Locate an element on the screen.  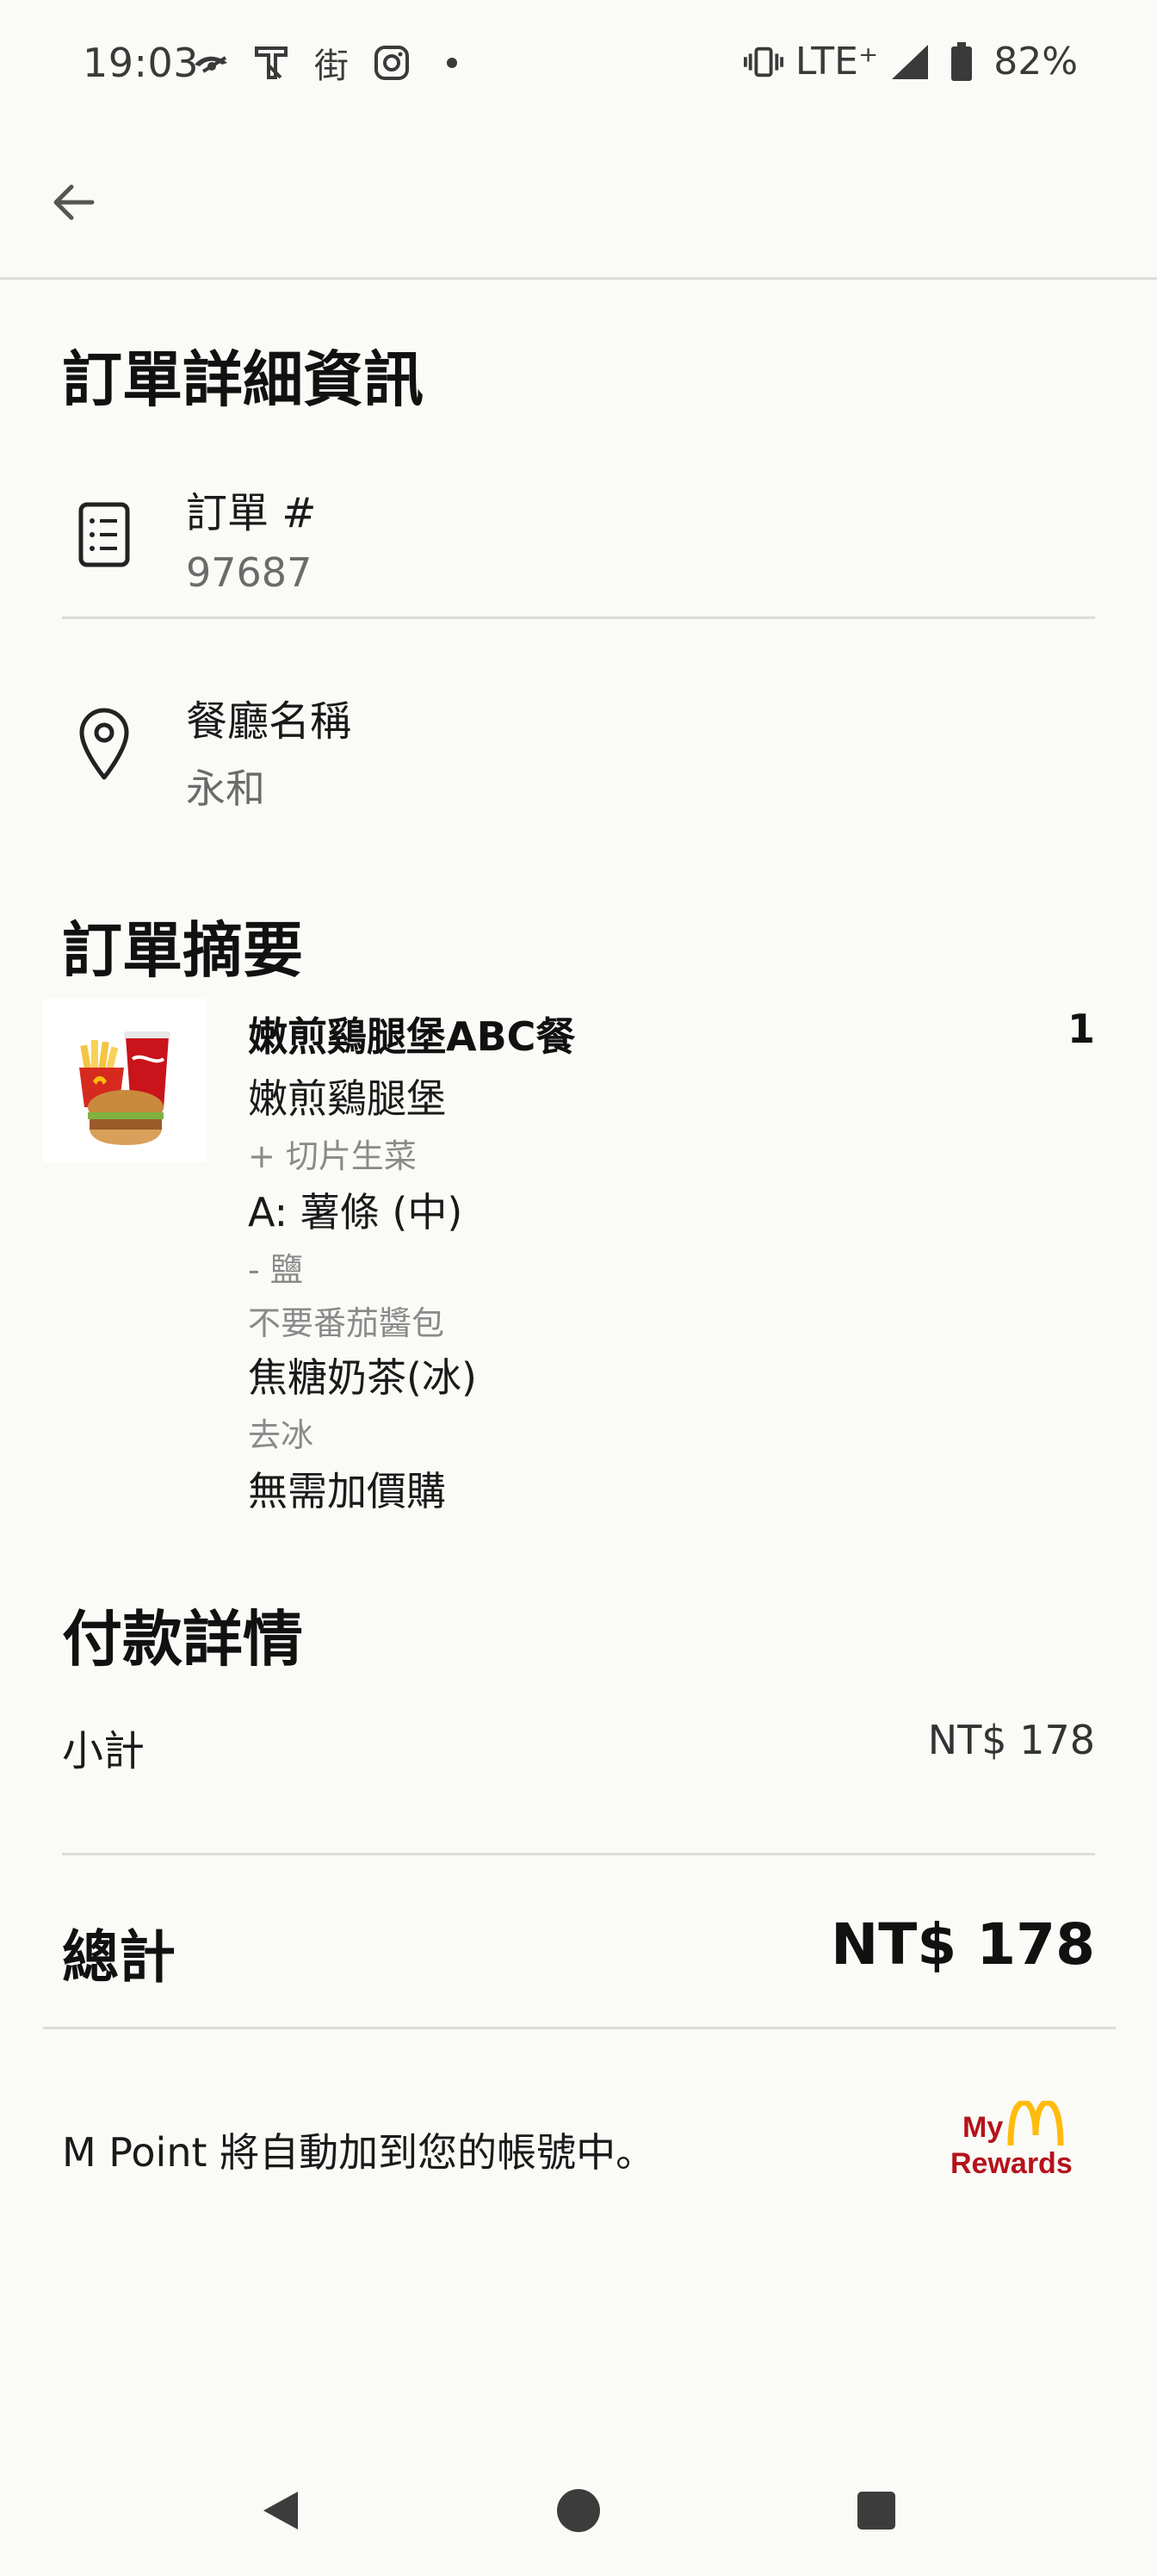
logo-rewards-text: Rewards is located at coordinates (1012, 2163).